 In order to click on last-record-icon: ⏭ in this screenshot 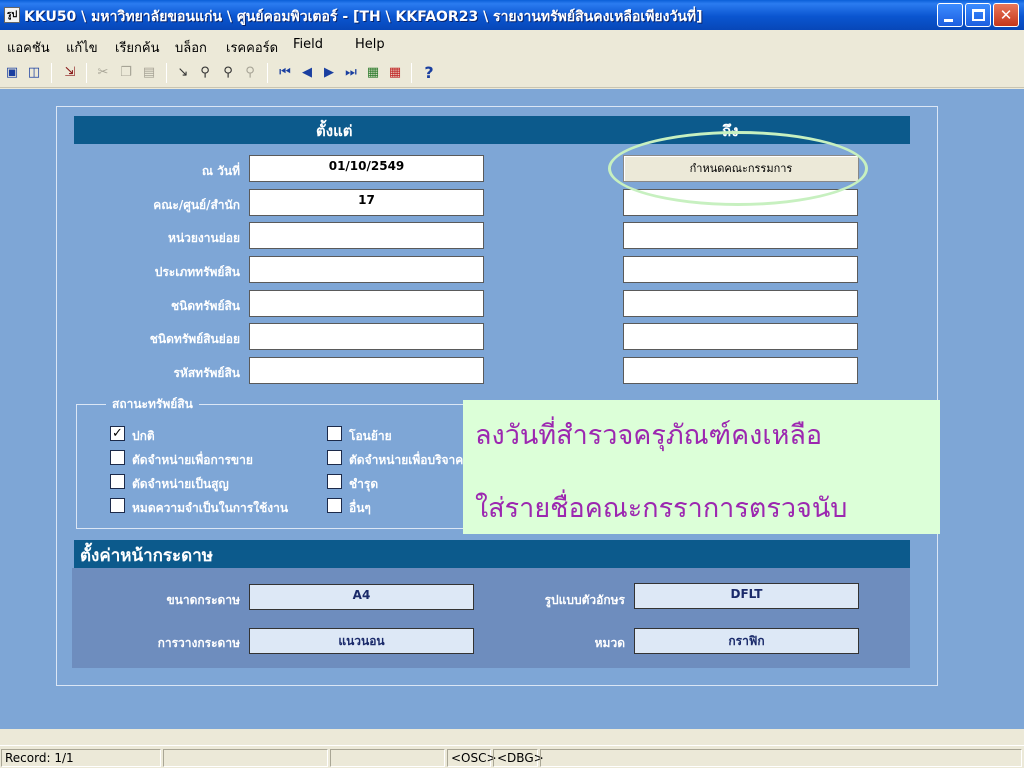, I will do `click(351, 73)`.